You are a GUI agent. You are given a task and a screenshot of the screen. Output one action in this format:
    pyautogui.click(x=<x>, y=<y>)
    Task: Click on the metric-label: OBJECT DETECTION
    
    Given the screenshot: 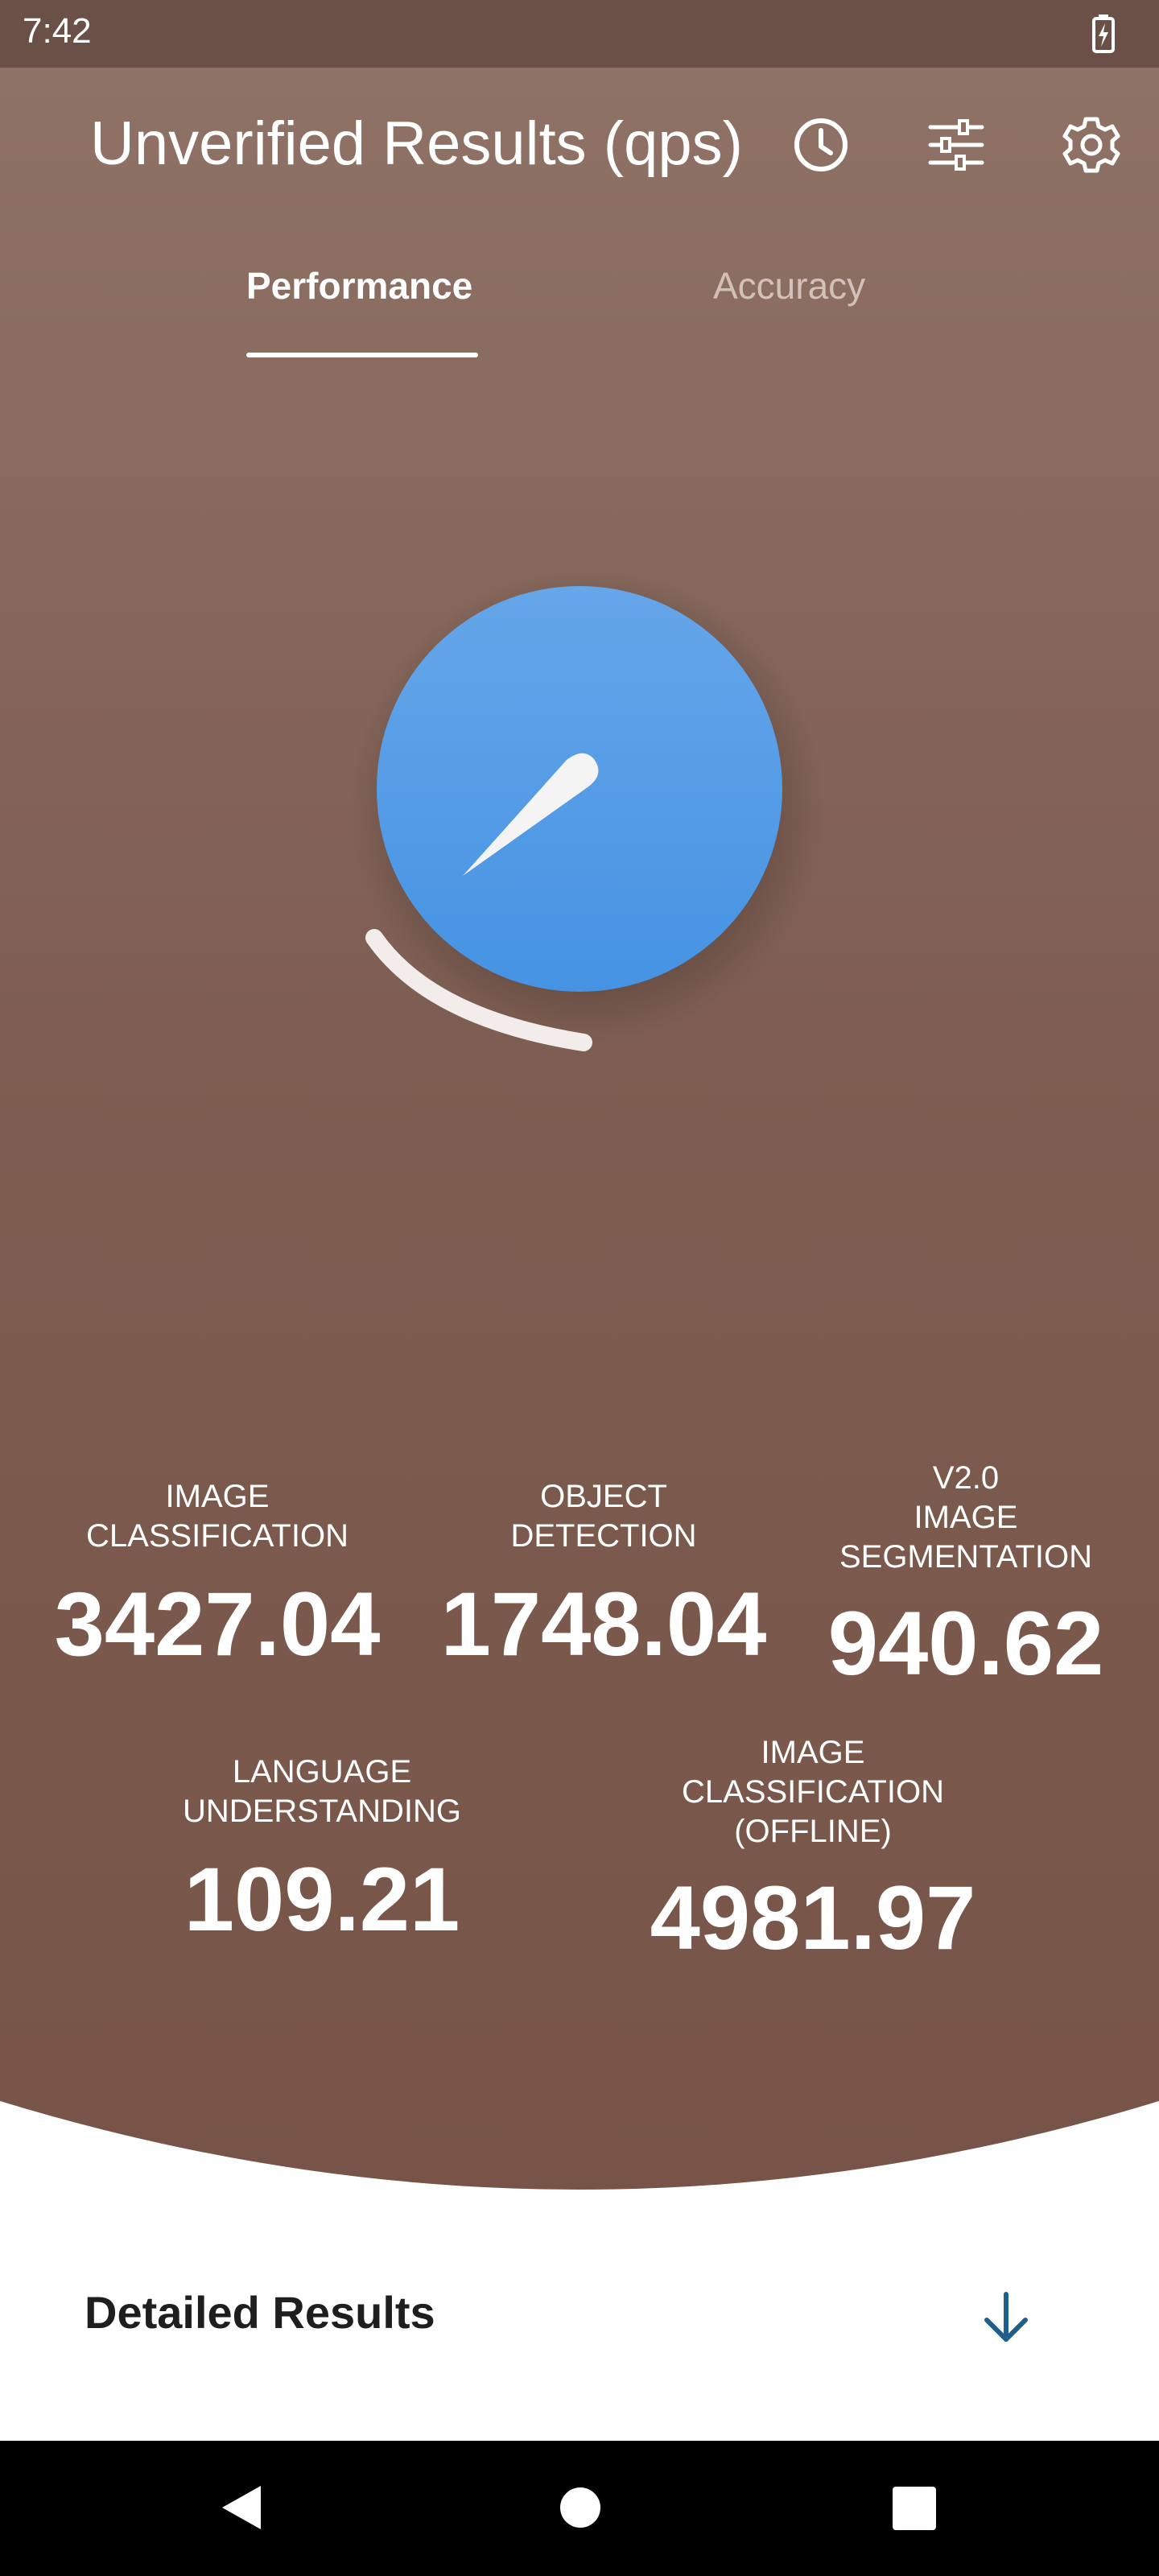 What is the action you would take?
    pyautogui.click(x=603, y=1516)
    